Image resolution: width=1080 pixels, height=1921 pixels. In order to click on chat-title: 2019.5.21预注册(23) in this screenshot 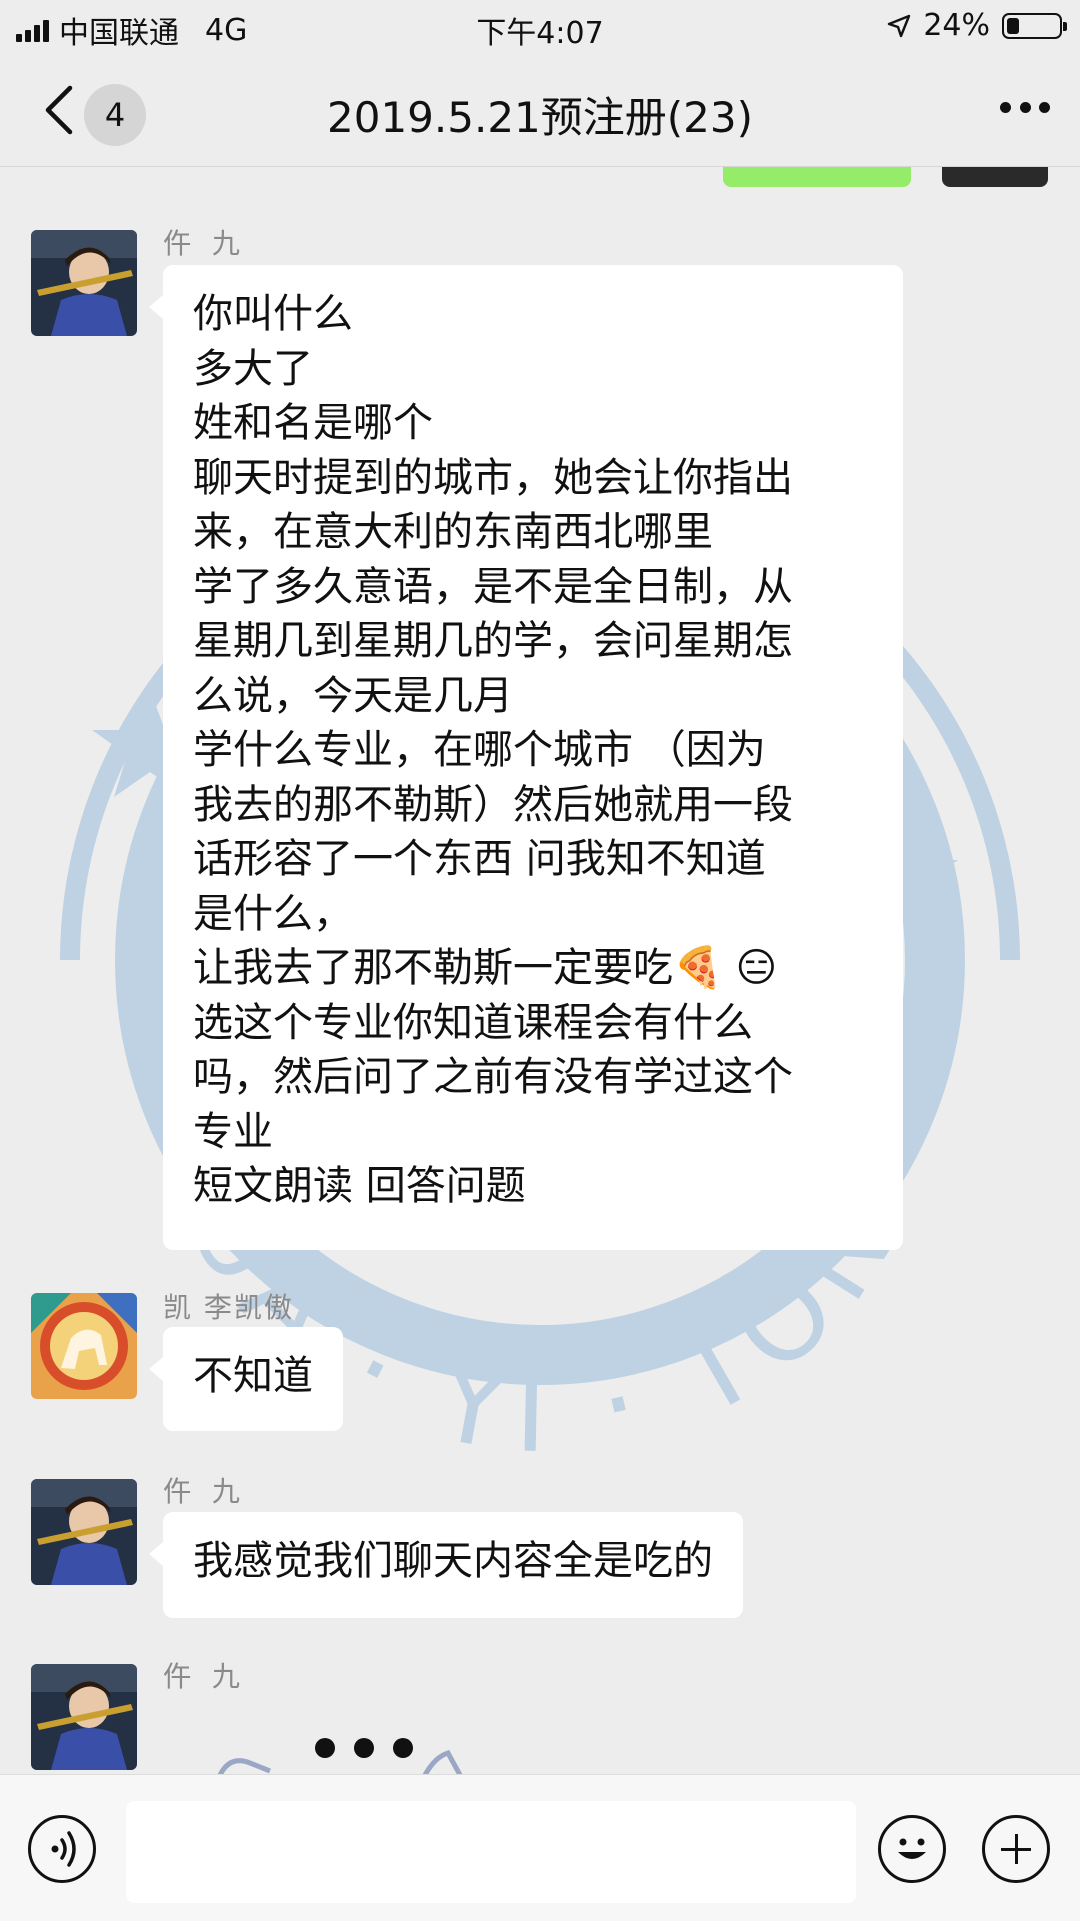, I will do `click(540, 117)`.